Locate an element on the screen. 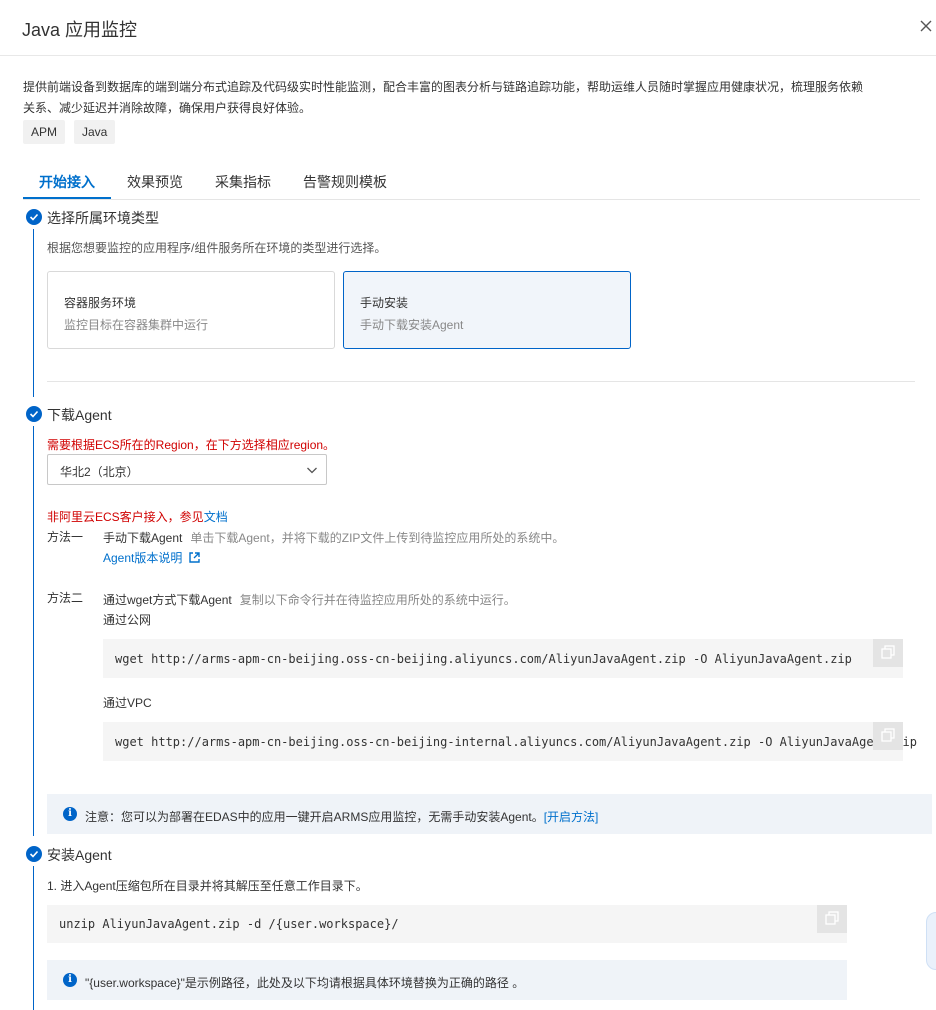  external-link-icon is located at coordinates (194, 557).